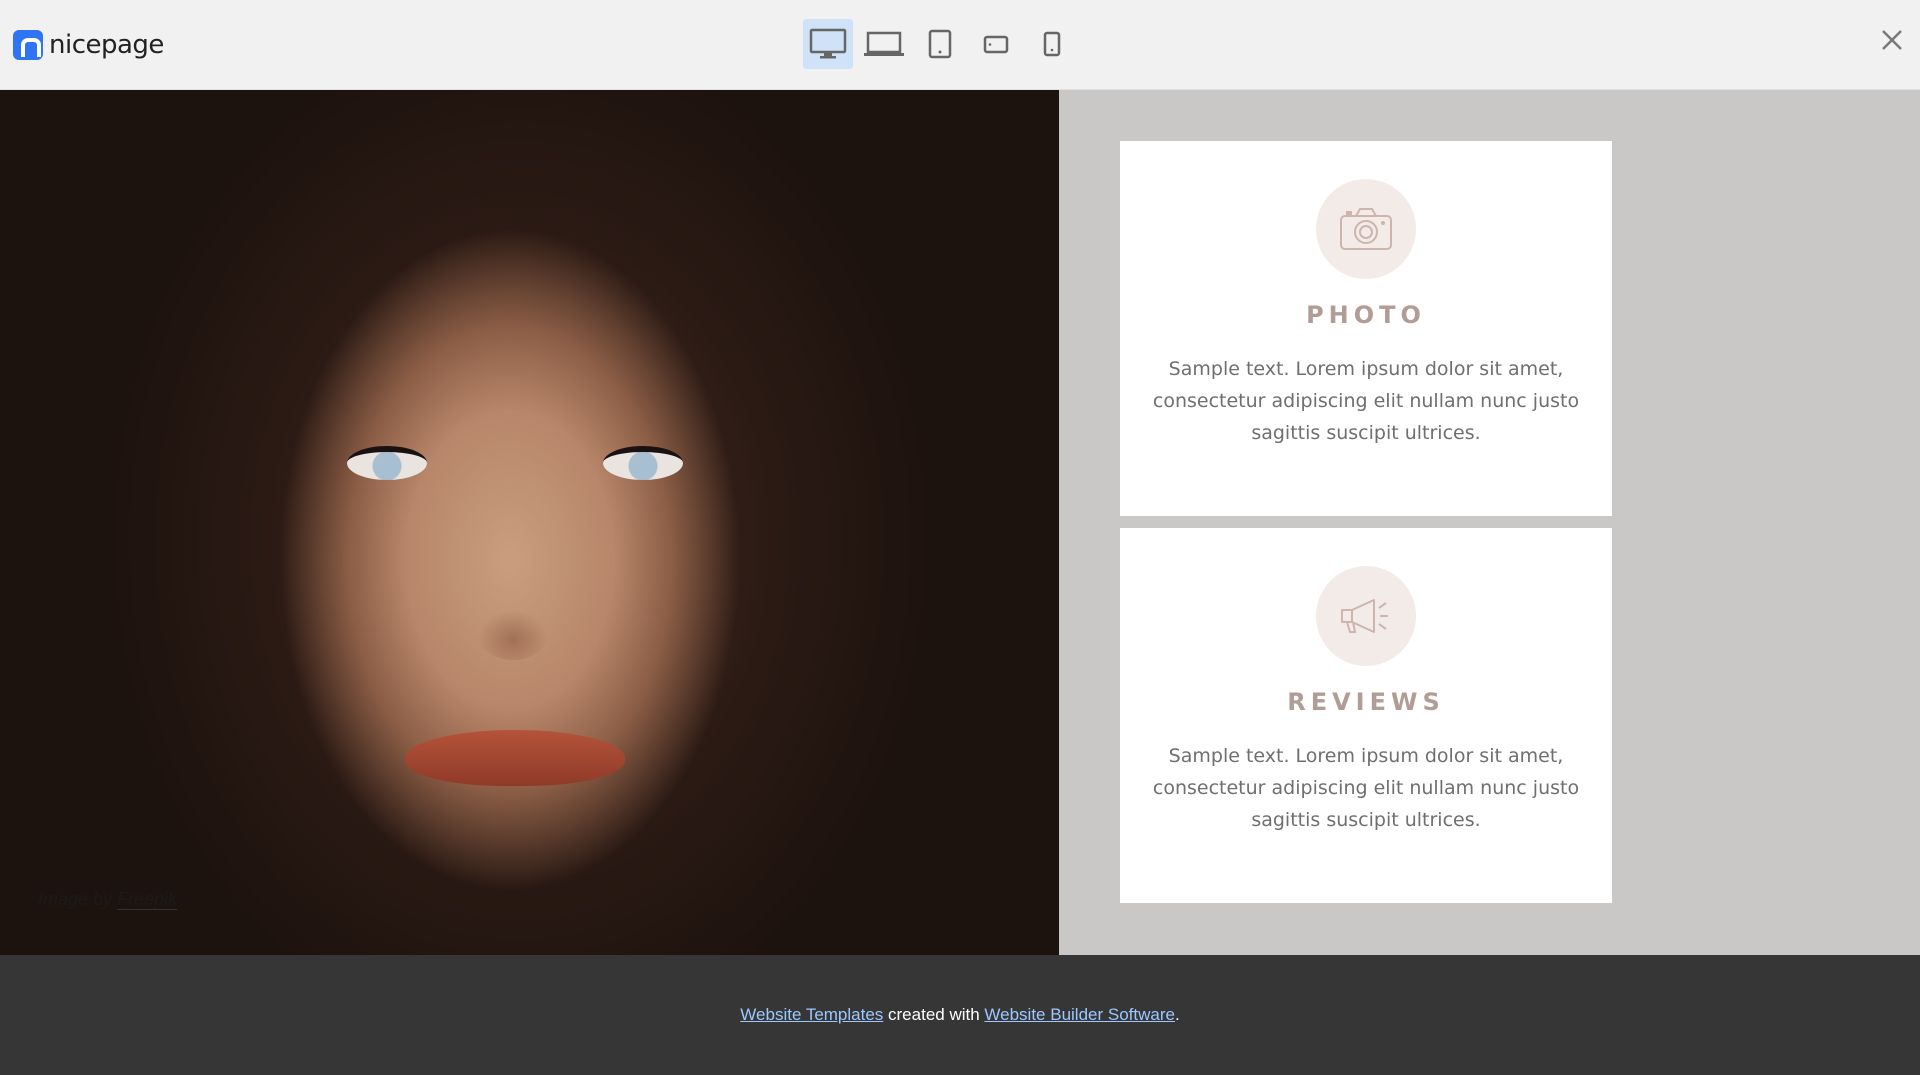 The width and height of the screenshot is (1920, 1075). I want to click on desktop-view-button, so click(828, 44).